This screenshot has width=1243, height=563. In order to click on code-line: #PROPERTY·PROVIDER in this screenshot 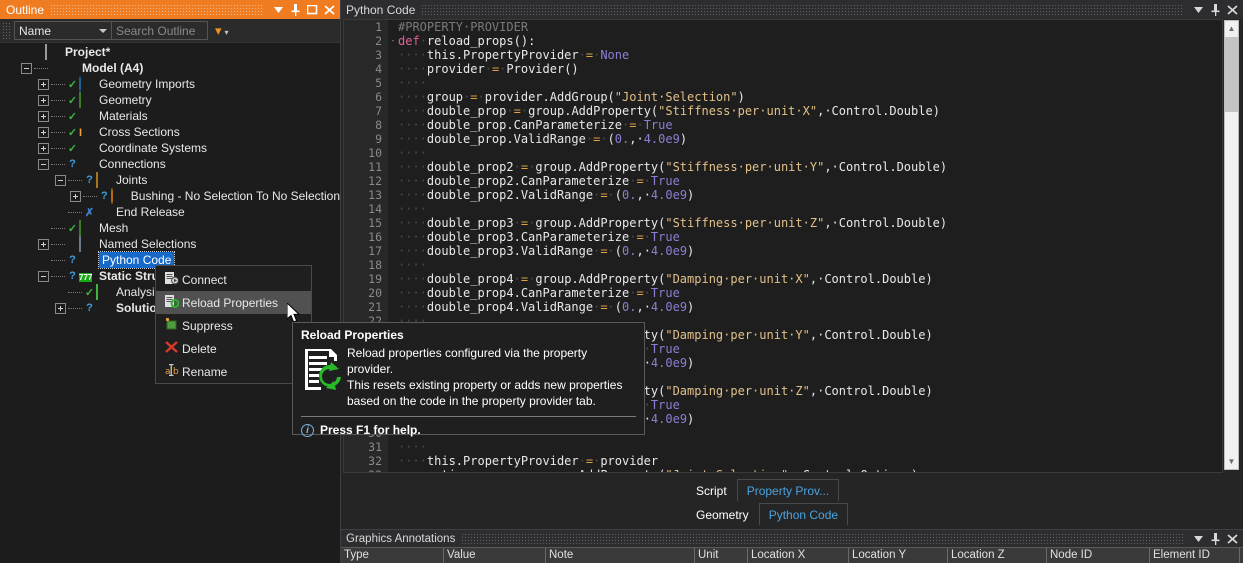, I will do `click(810, 27)`.